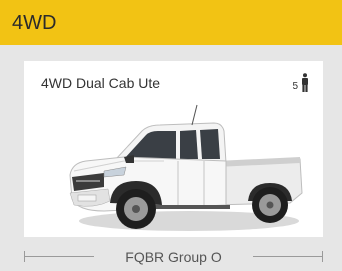 This screenshot has width=342, height=271. I want to click on group-label: FQBR Group O, so click(173, 257).